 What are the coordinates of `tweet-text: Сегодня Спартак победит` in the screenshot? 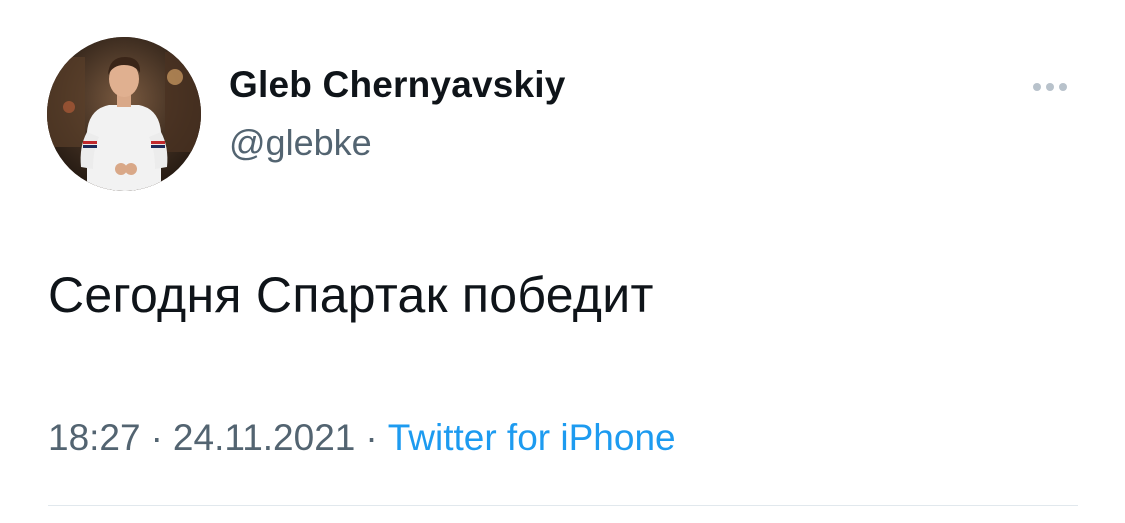 It's located at (351, 295).